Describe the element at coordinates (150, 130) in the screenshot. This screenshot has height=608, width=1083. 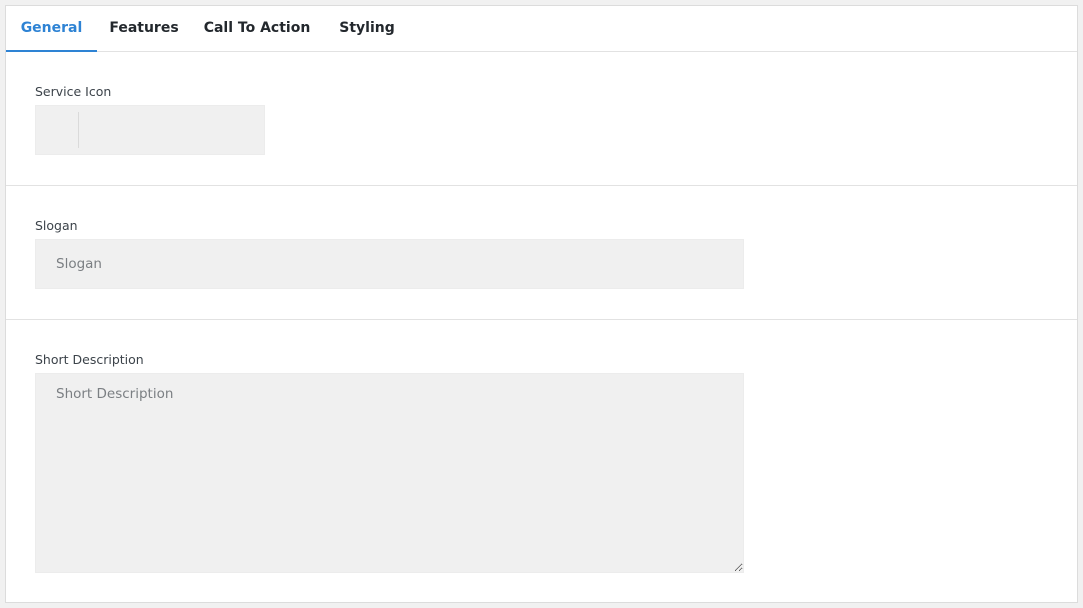
I see `service-icon-picker` at that location.